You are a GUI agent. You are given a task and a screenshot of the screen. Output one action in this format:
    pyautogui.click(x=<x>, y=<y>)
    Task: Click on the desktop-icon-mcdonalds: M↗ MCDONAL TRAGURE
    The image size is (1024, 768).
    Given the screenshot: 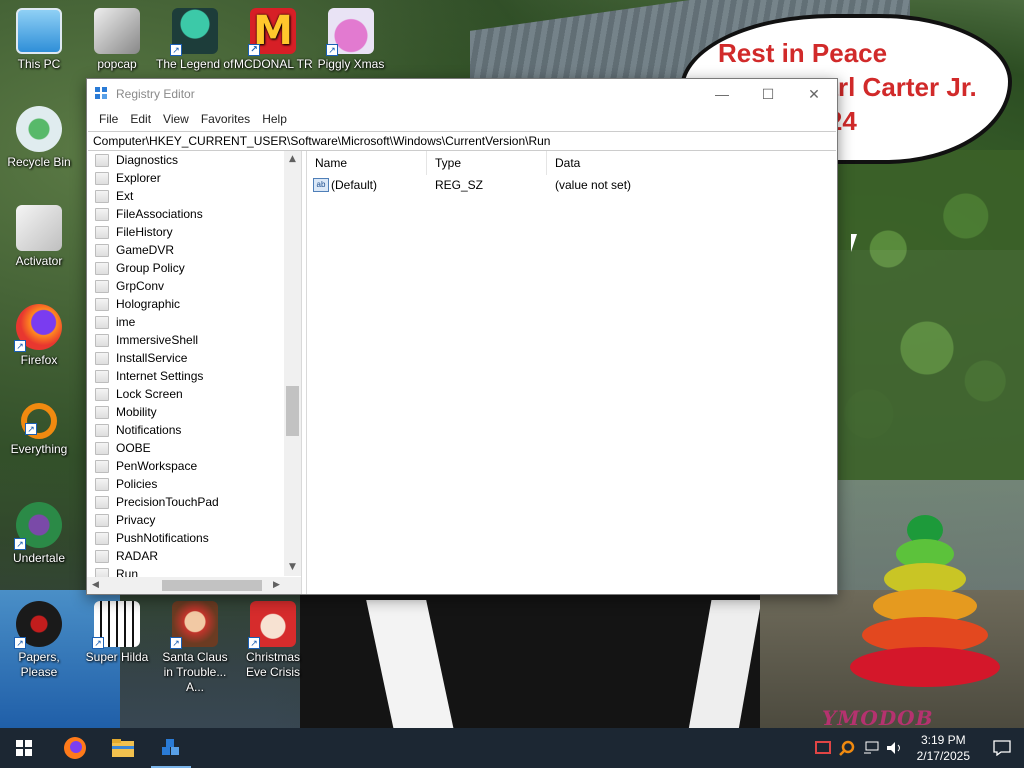 What is the action you would take?
    pyautogui.click(x=273, y=40)
    